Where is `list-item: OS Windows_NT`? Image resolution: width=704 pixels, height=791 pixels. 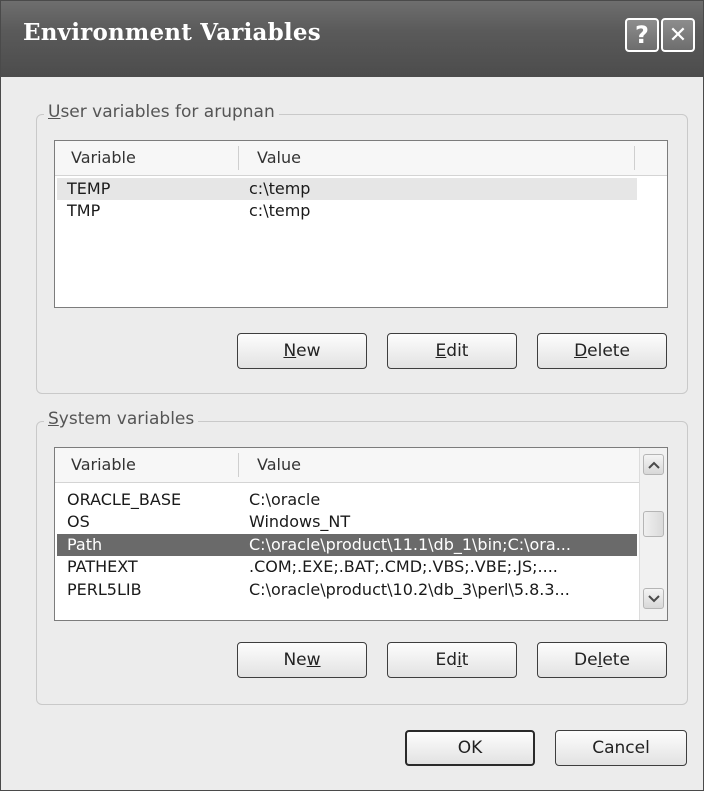
list-item: OS Windows_NT is located at coordinates (347, 522).